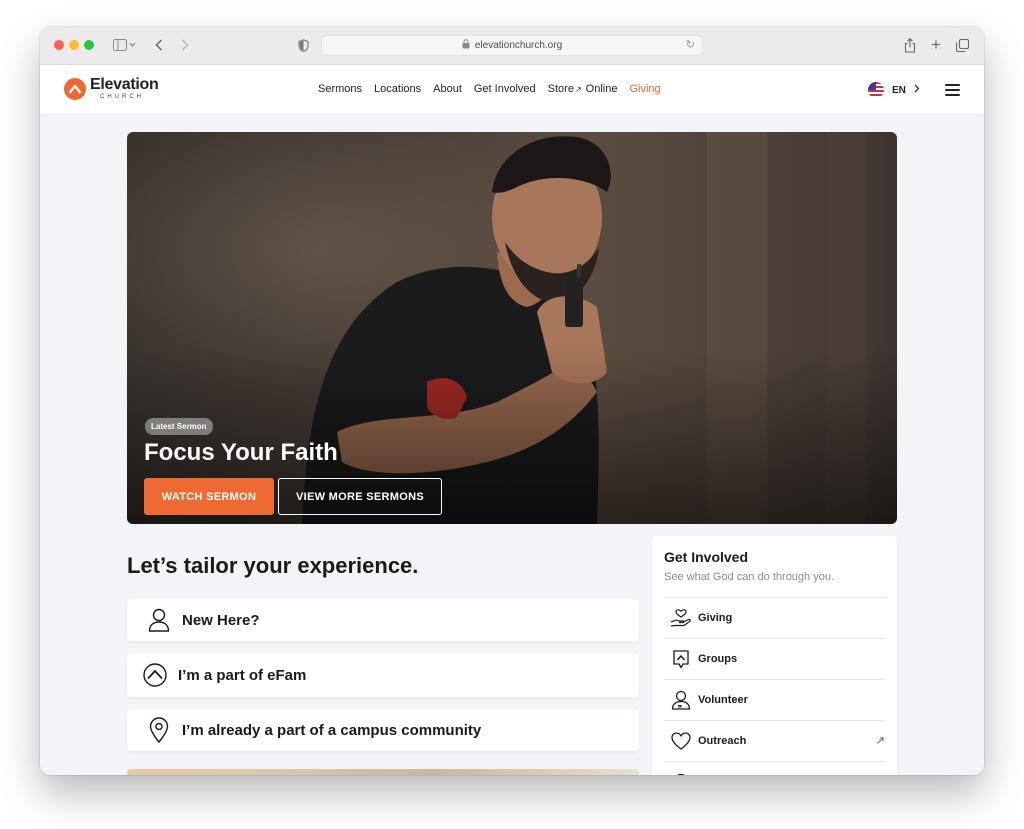 This screenshot has height=829, width=1024. Describe the element at coordinates (383, 675) in the screenshot. I see `efam-card: I’m a part of eFam` at that location.